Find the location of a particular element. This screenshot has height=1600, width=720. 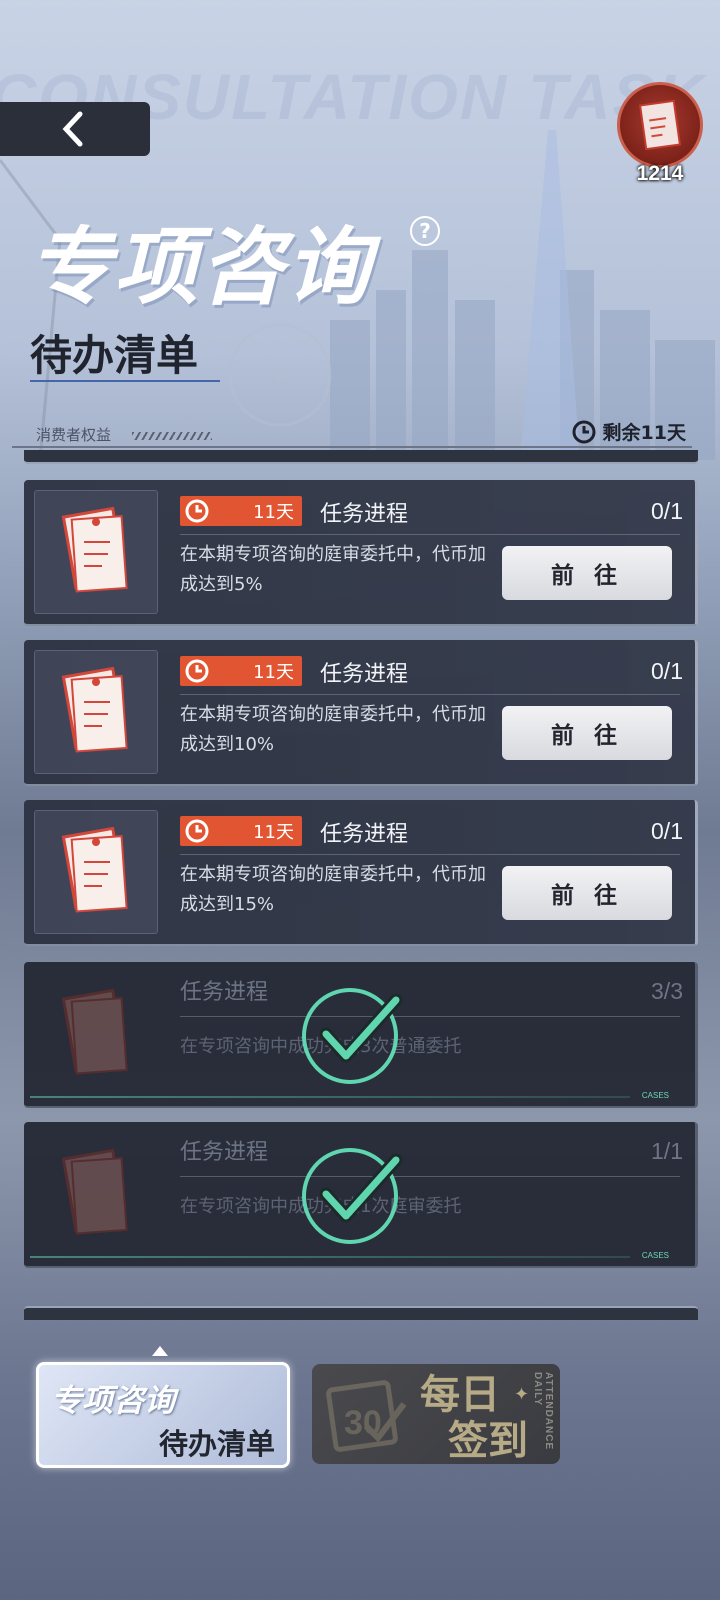

task-description: 在本期专项咨询的庭审委托中，代币加成达到15% is located at coordinates (333, 889).